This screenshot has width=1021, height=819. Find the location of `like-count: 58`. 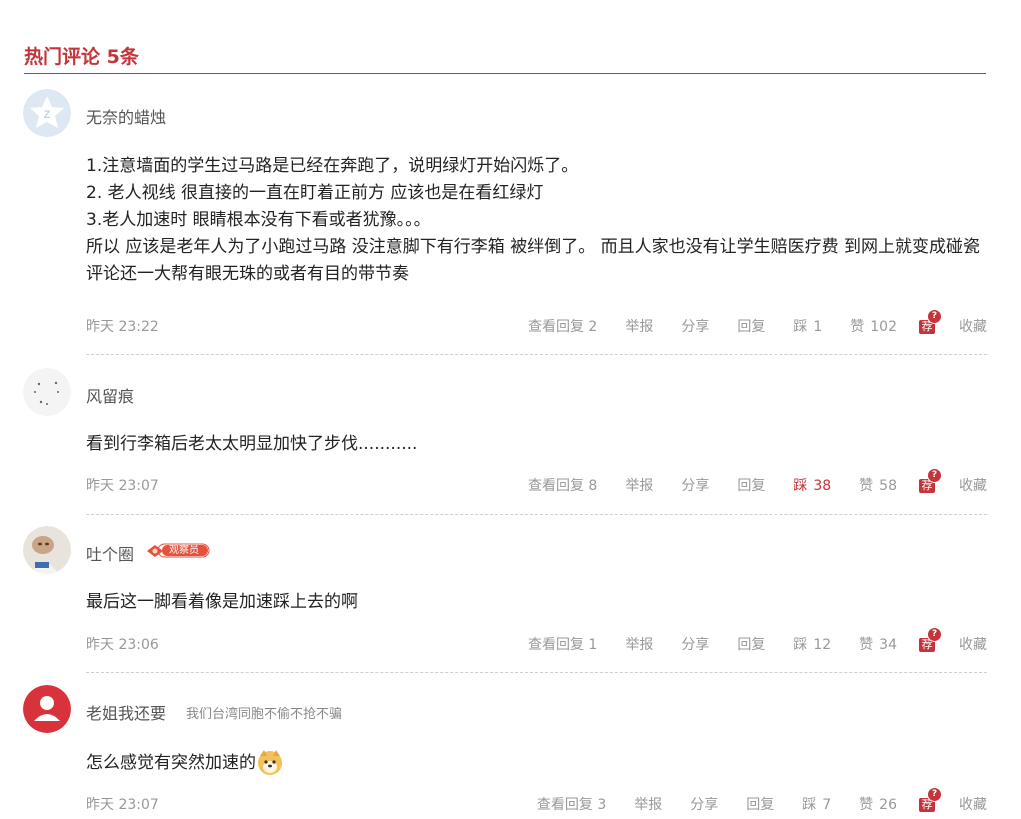

like-count: 58 is located at coordinates (888, 486).